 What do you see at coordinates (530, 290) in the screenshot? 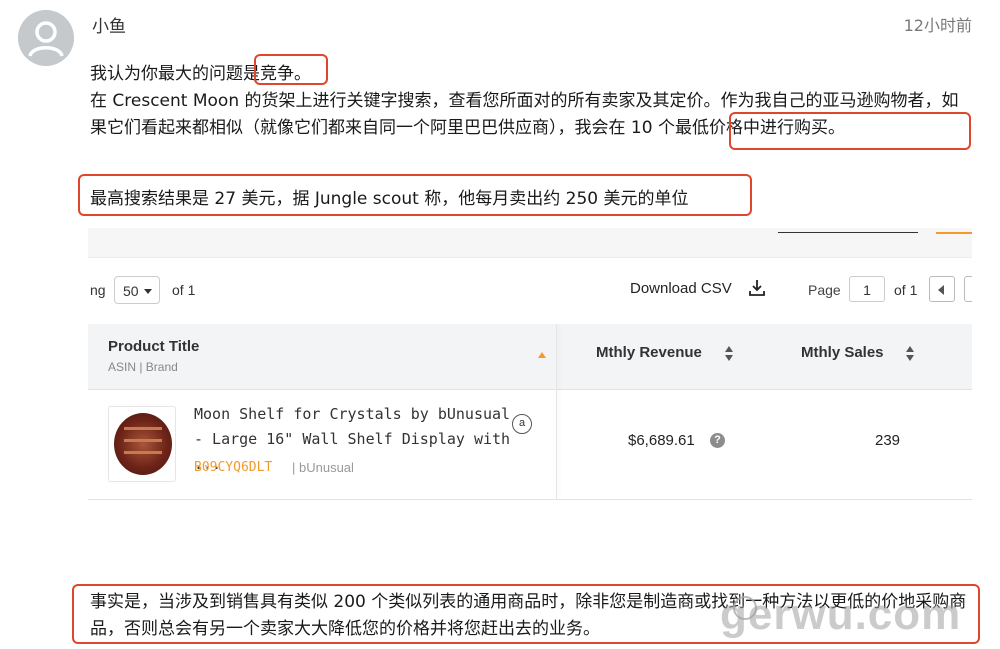
I see `pagination-bar: ng 50 of 1 Download CSV Page 1 of 1` at bounding box center [530, 290].